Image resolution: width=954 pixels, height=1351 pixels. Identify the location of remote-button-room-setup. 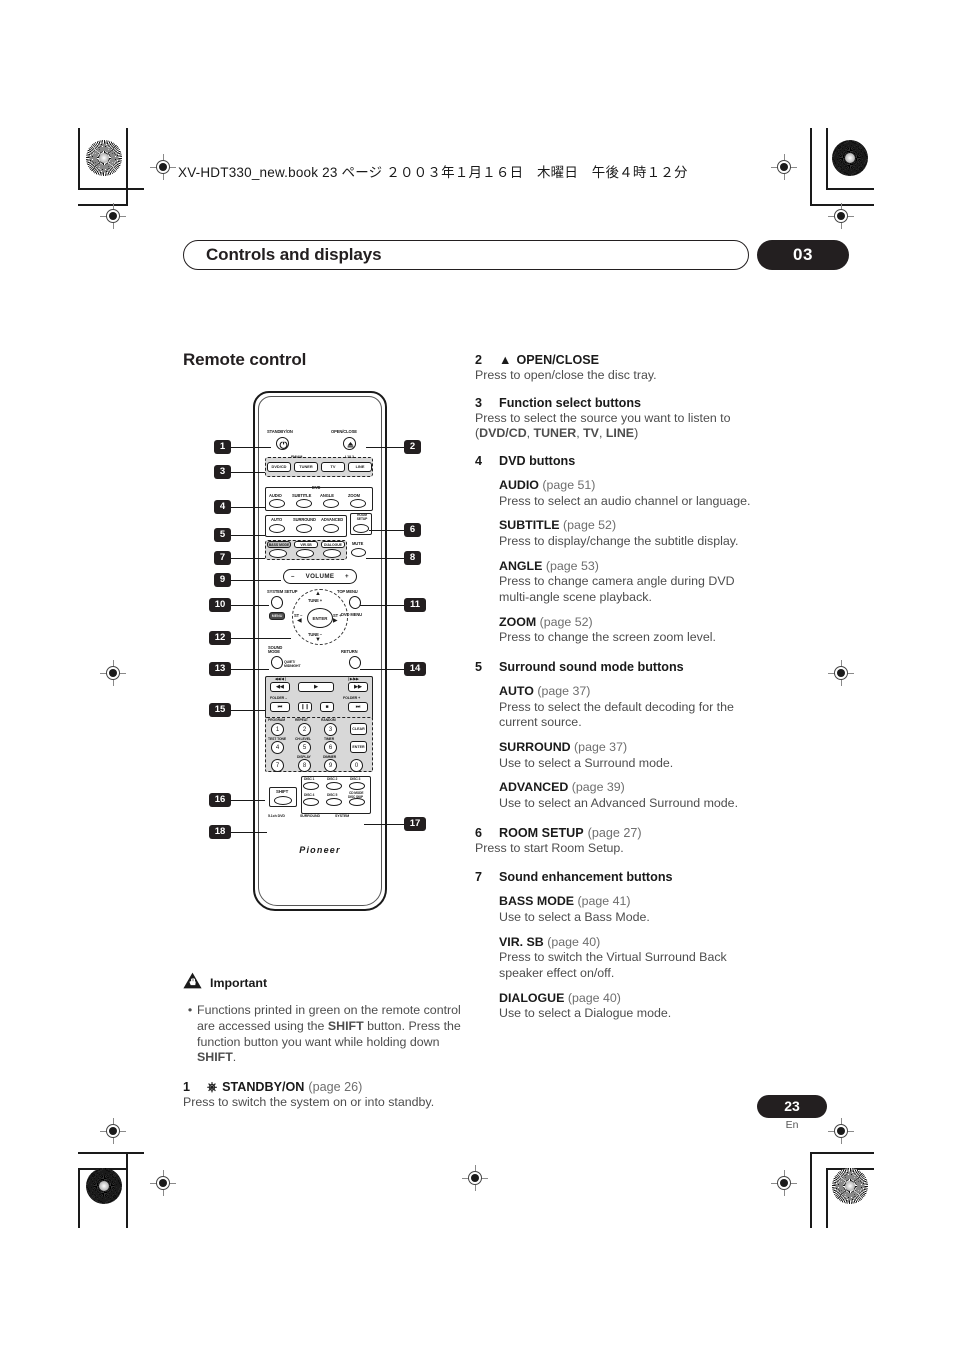
(361, 528).